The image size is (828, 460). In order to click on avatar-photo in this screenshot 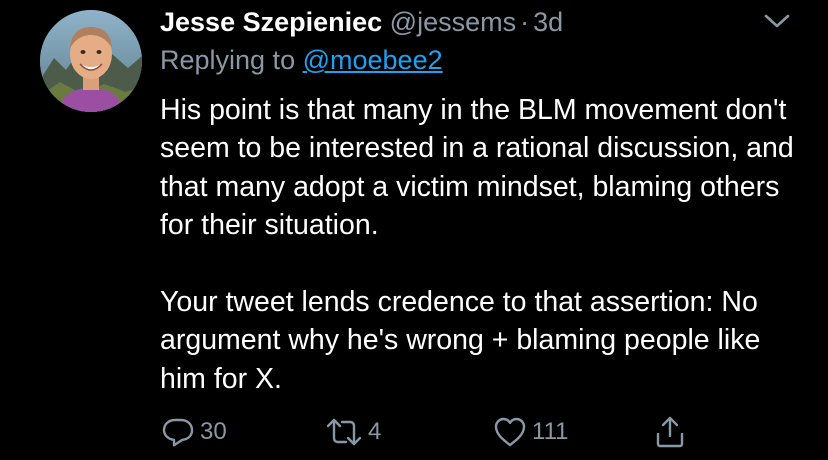, I will do `click(91, 61)`.